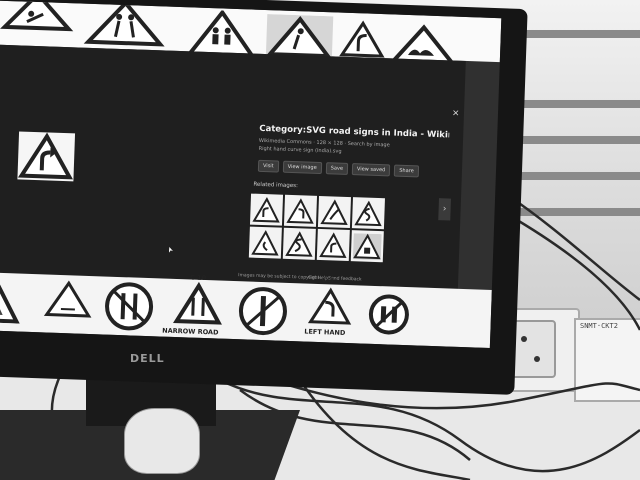 This screenshot has height=480, width=640. What do you see at coordinates (125, 24) in the screenshot?
I see `pedestrians-sign-icon` at bounding box center [125, 24].